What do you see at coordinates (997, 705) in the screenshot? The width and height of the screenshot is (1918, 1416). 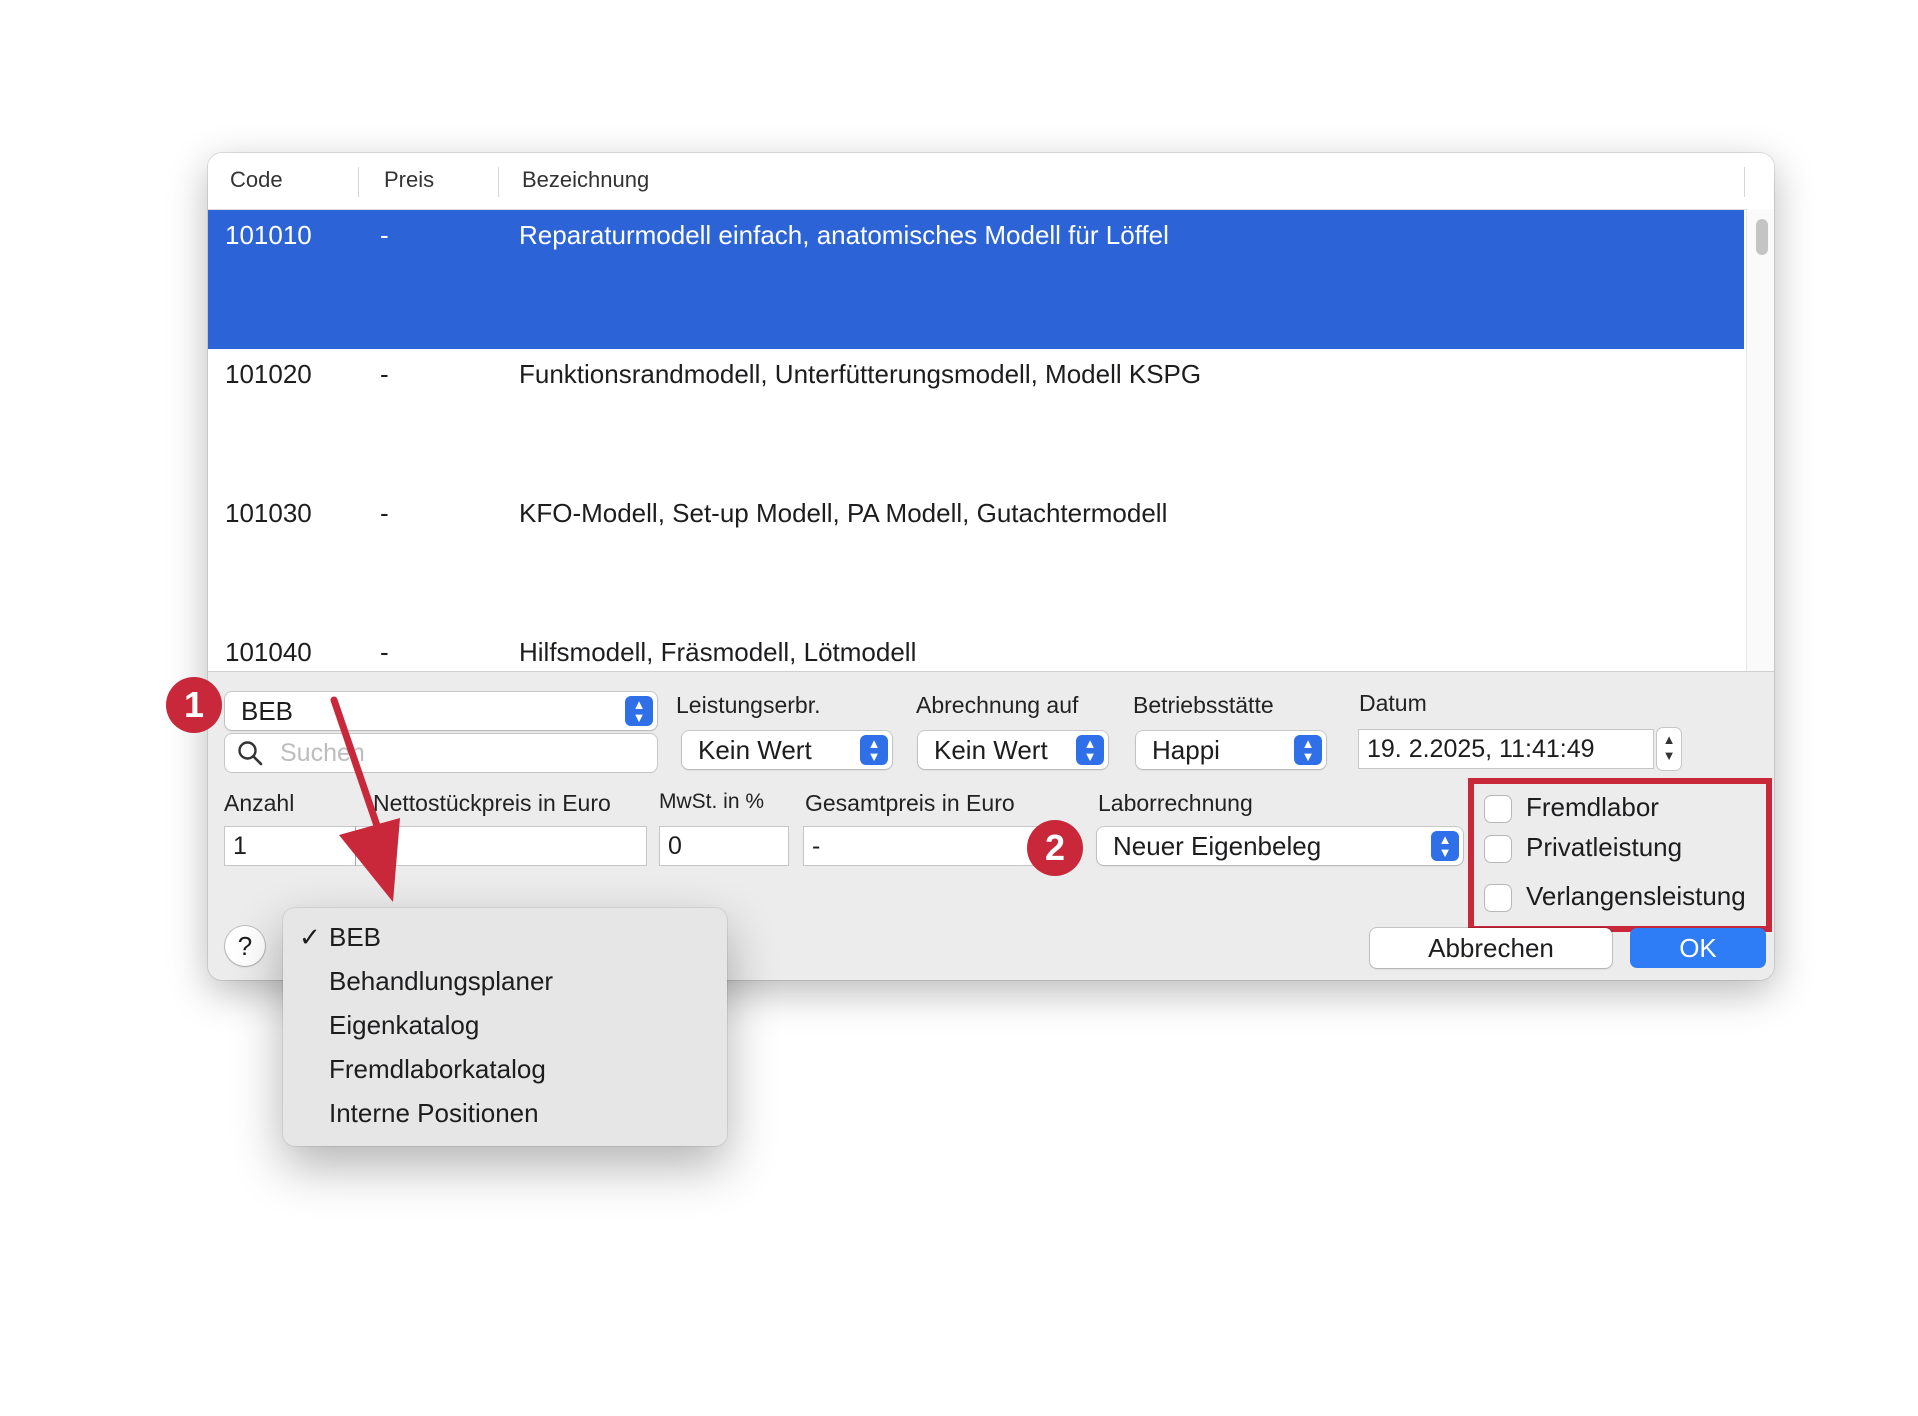 I see `abrechnung-label: Abrechnung auf` at bounding box center [997, 705].